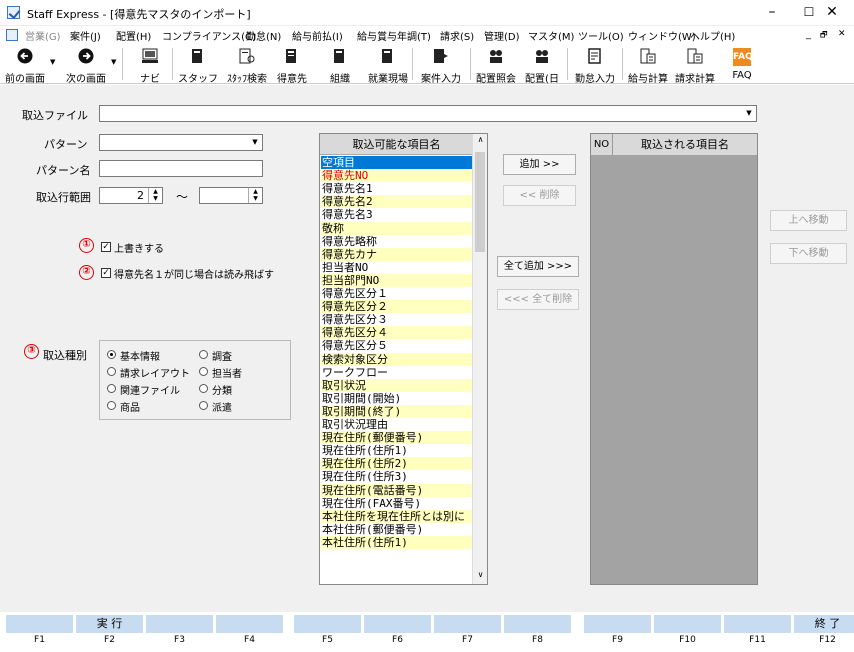 Image resolution: width=854 pixels, height=652 pixels. Describe the element at coordinates (52, 62) in the screenshot. I see `back-dropdown-icon: ▼` at that location.